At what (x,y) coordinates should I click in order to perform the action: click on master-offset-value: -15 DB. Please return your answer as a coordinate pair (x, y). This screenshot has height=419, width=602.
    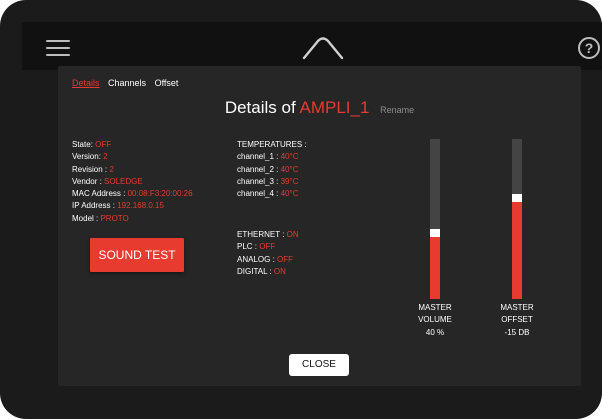
    Looking at the image, I should click on (517, 332).